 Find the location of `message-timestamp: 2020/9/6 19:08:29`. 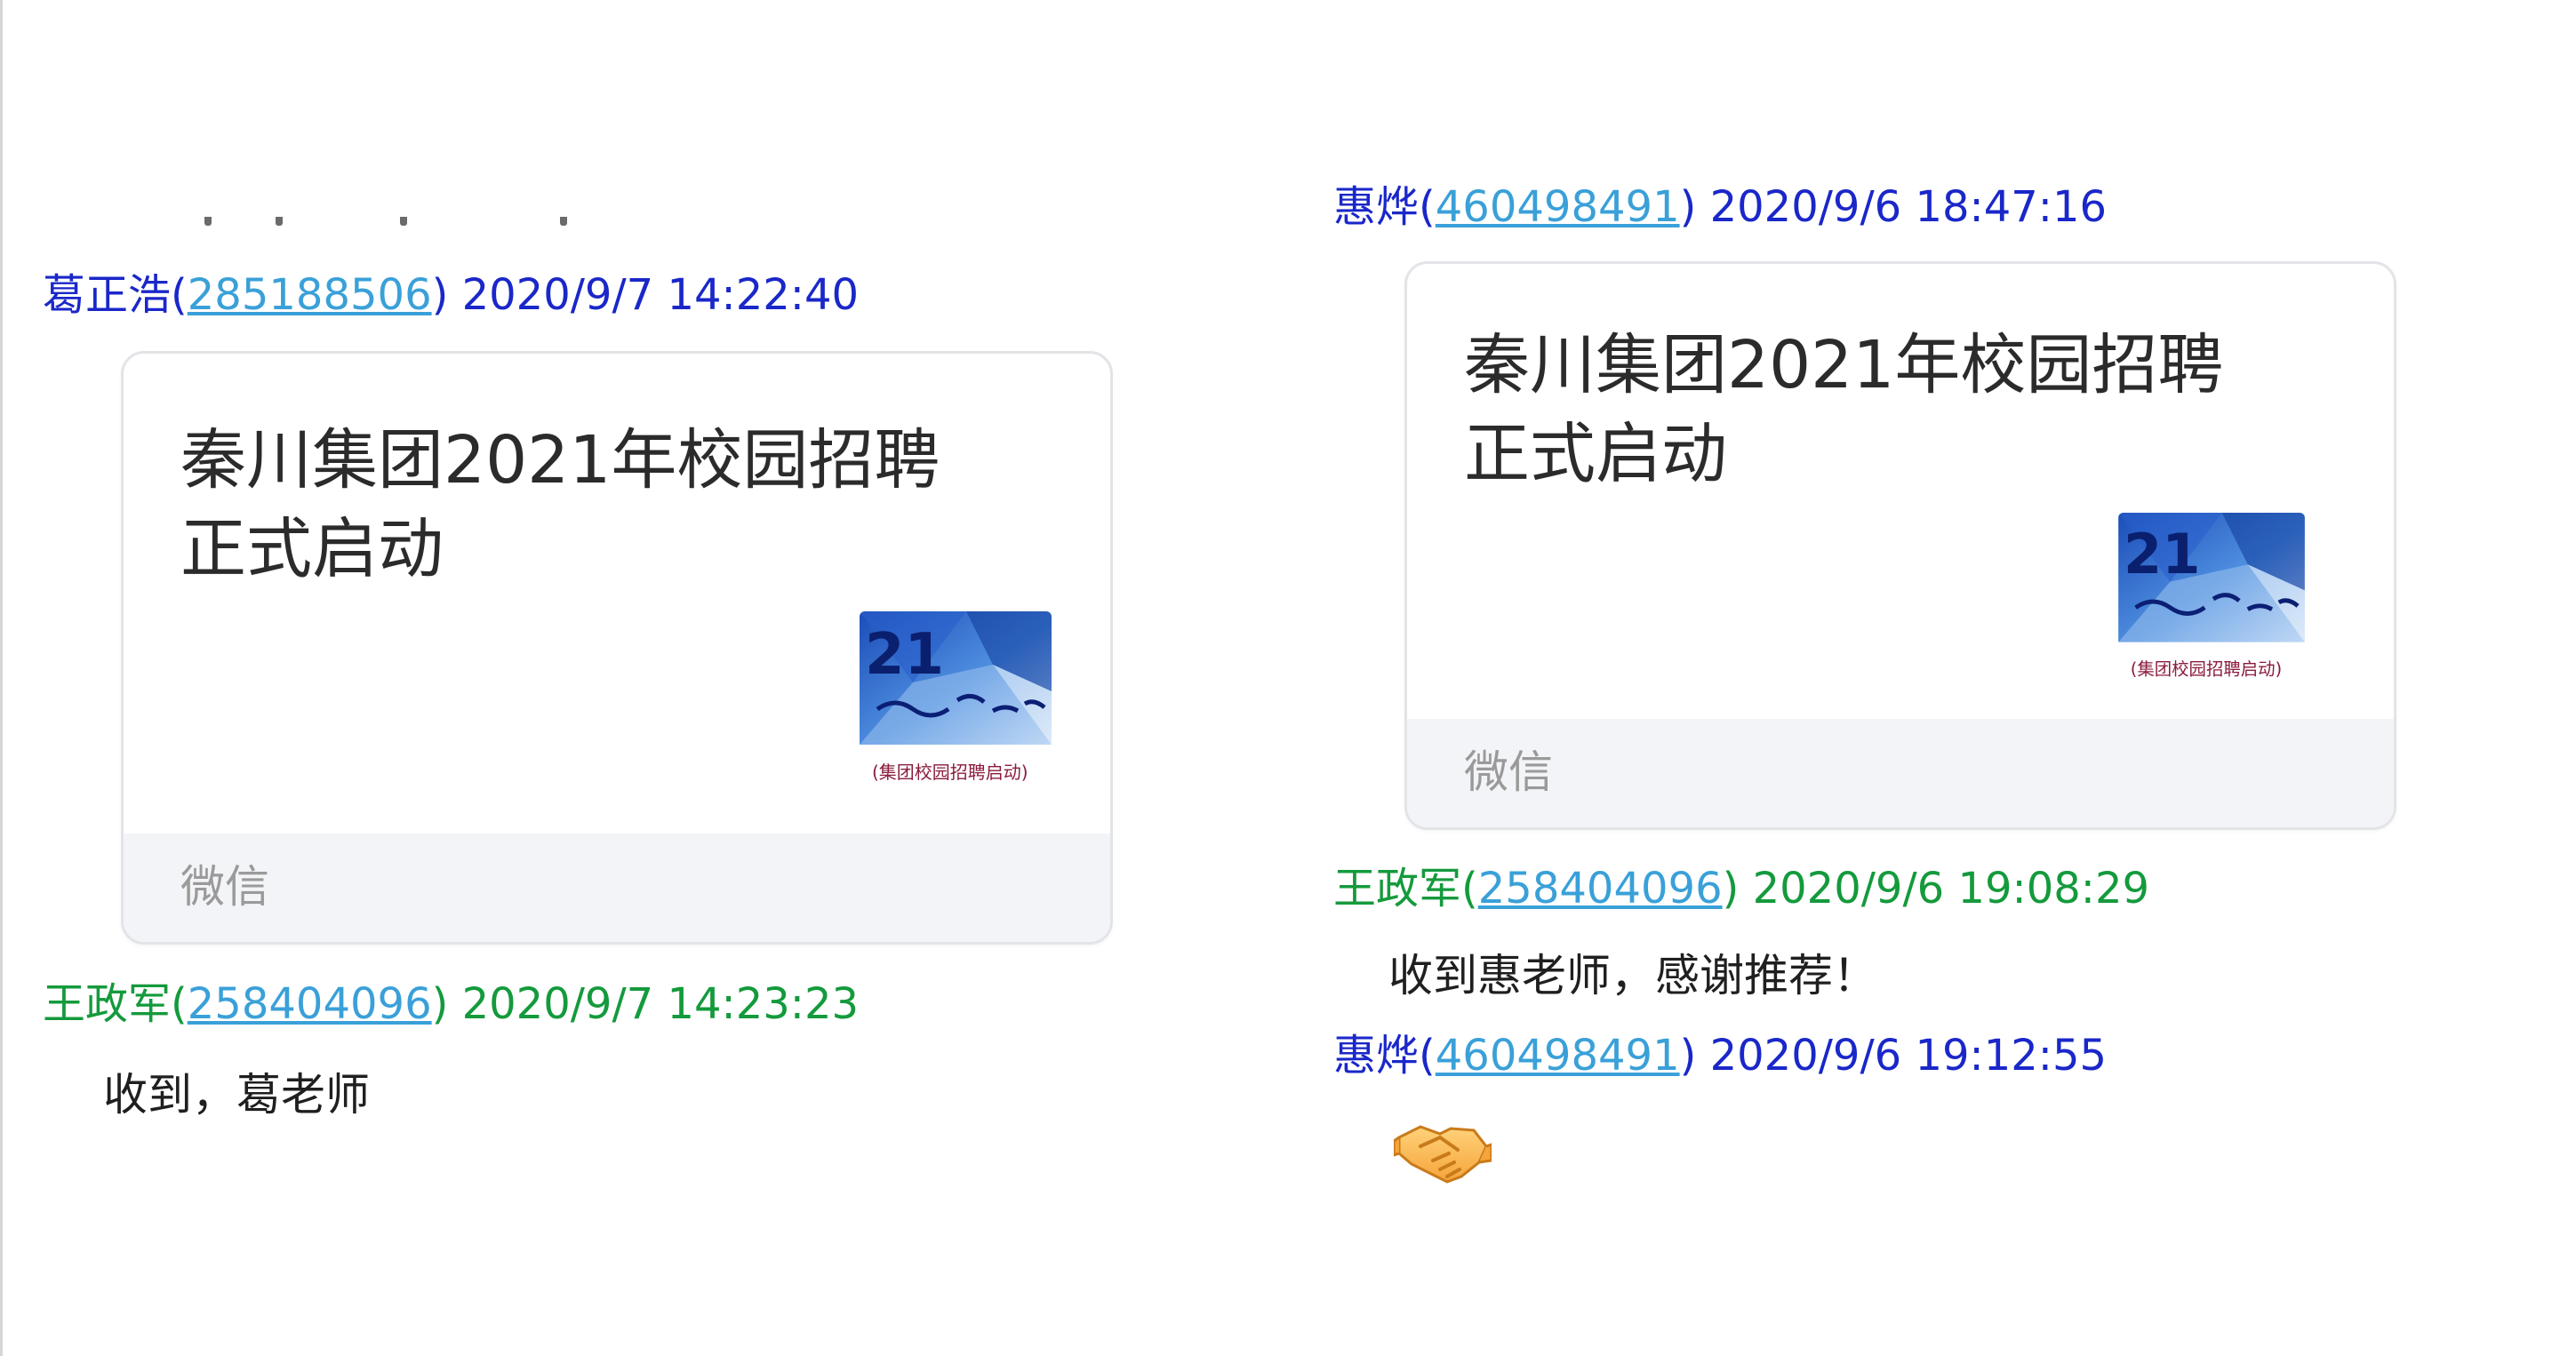

message-timestamp: 2020/9/6 19:08:29 is located at coordinates (1944, 888).